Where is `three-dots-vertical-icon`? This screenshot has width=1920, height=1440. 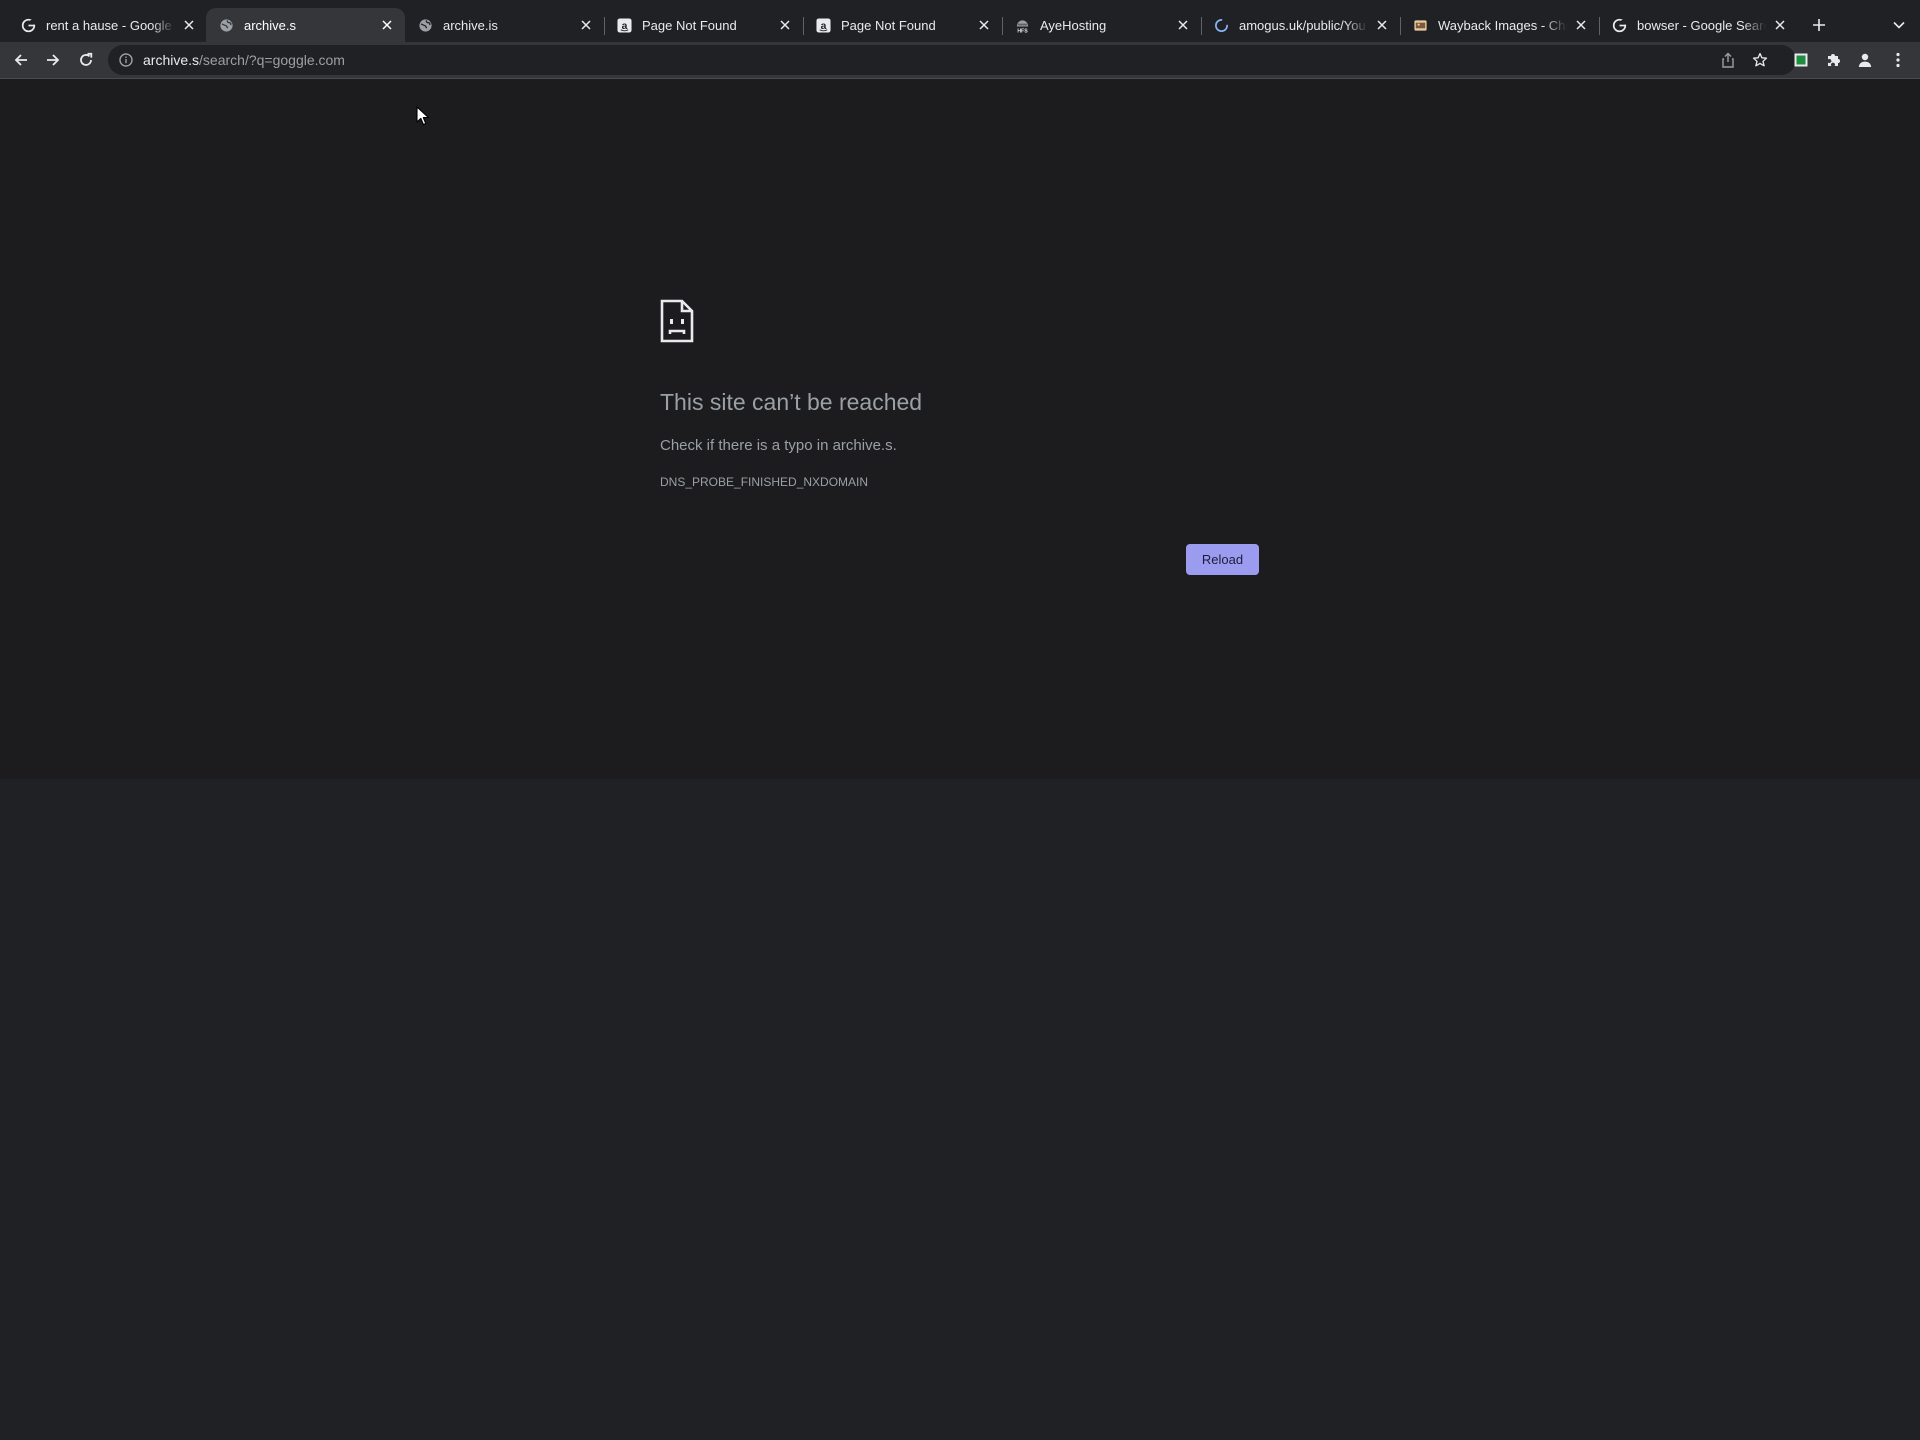
three-dots-vertical-icon is located at coordinates (1898, 60).